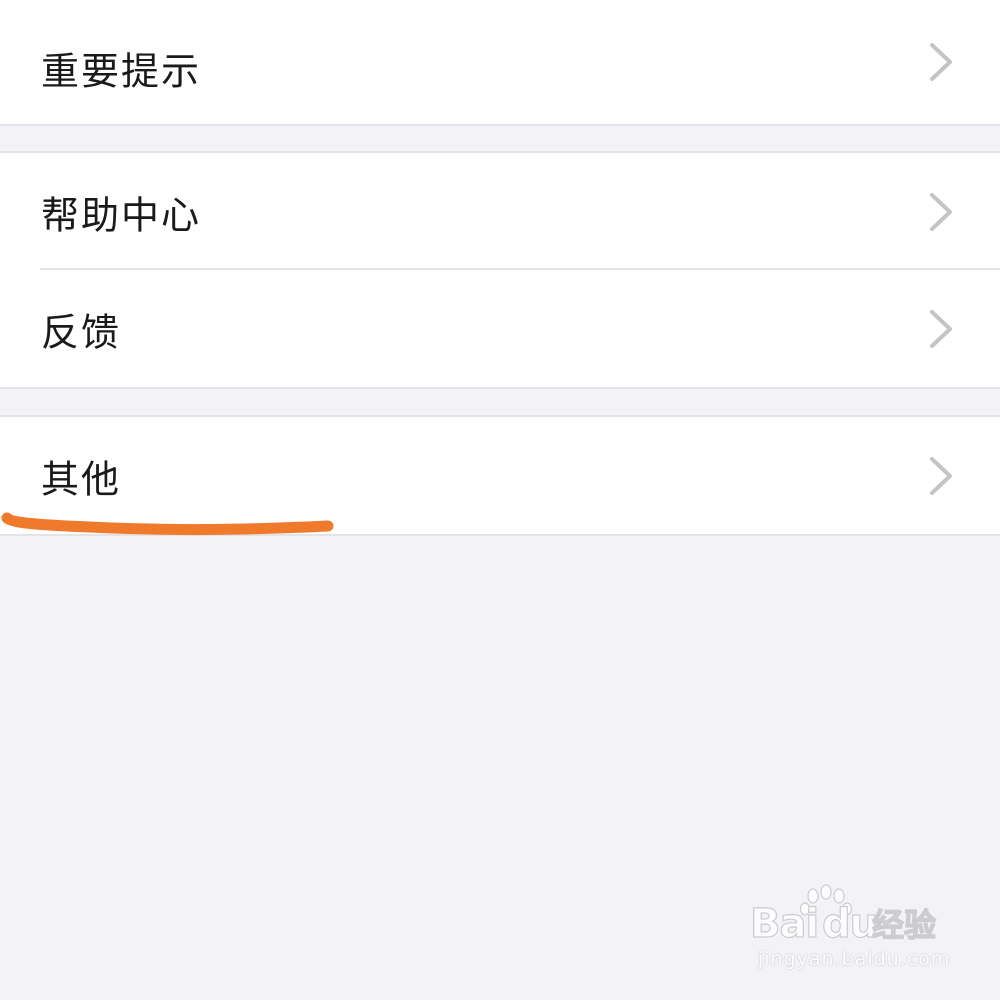 The width and height of the screenshot is (1000, 1000). What do you see at coordinates (500, 211) in the screenshot?
I see `row-help-center: 帮助中心` at bounding box center [500, 211].